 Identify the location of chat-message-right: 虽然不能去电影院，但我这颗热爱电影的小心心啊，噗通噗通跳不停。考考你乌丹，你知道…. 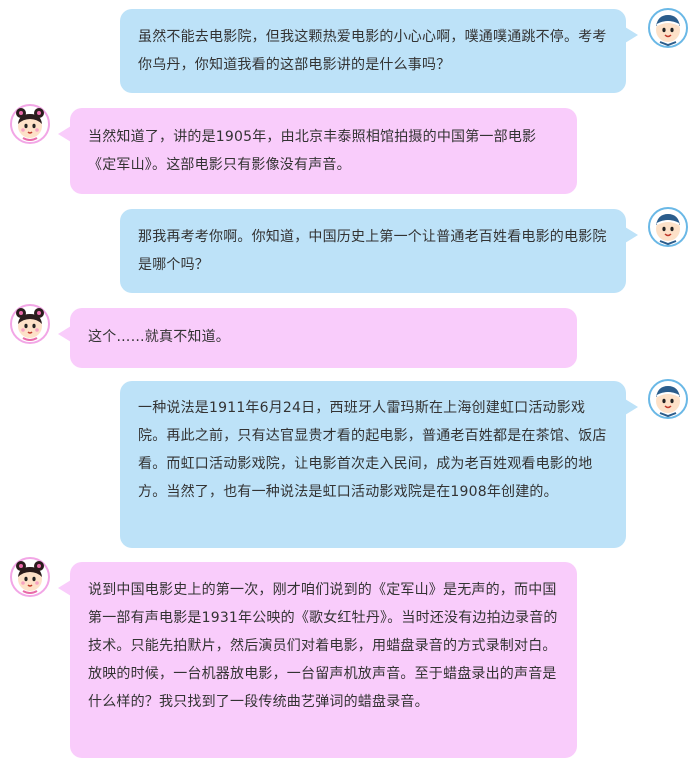
(348, 50).